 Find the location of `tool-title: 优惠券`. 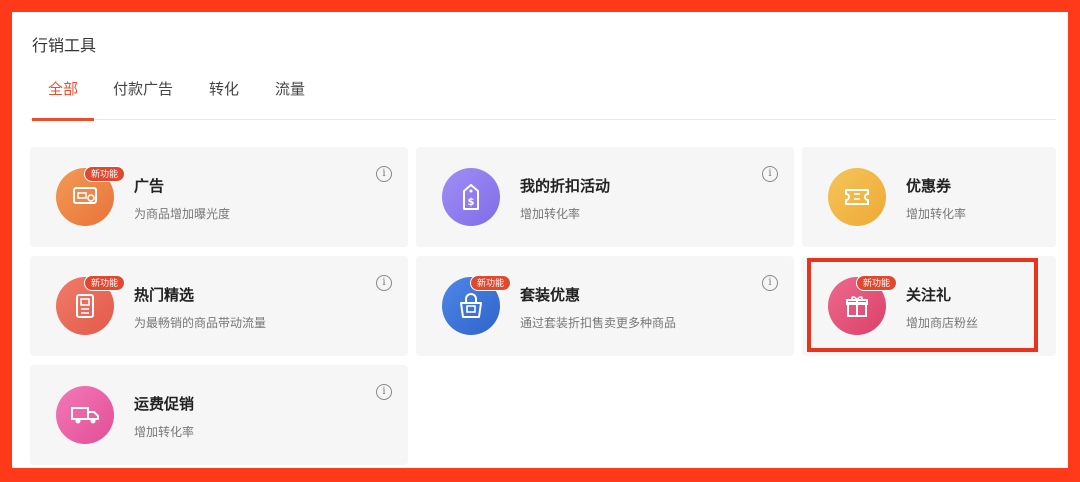

tool-title: 优惠券 is located at coordinates (929, 186).